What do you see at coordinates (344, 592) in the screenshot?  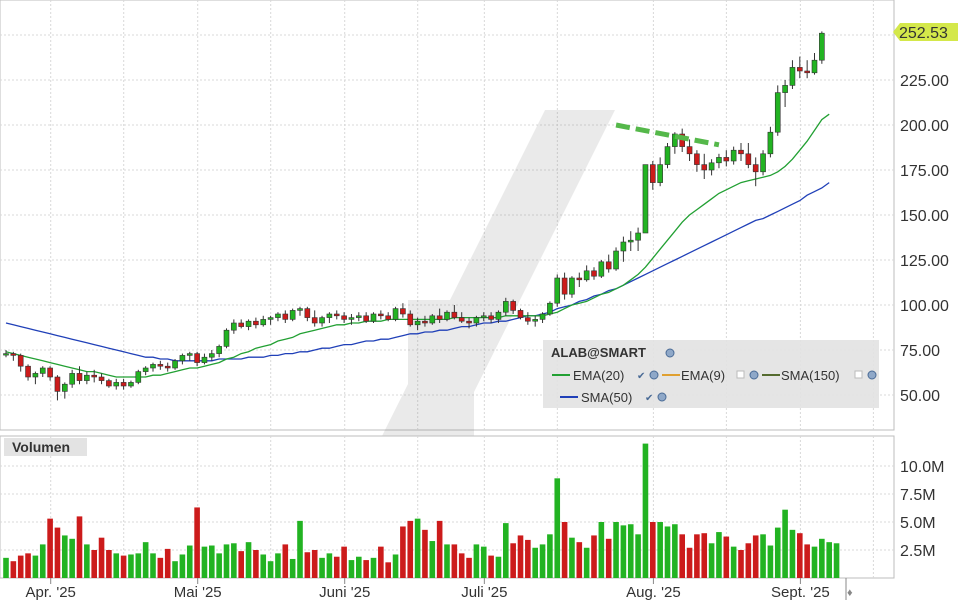 I see `x-tick-label: Juni '25` at bounding box center [344, 592].